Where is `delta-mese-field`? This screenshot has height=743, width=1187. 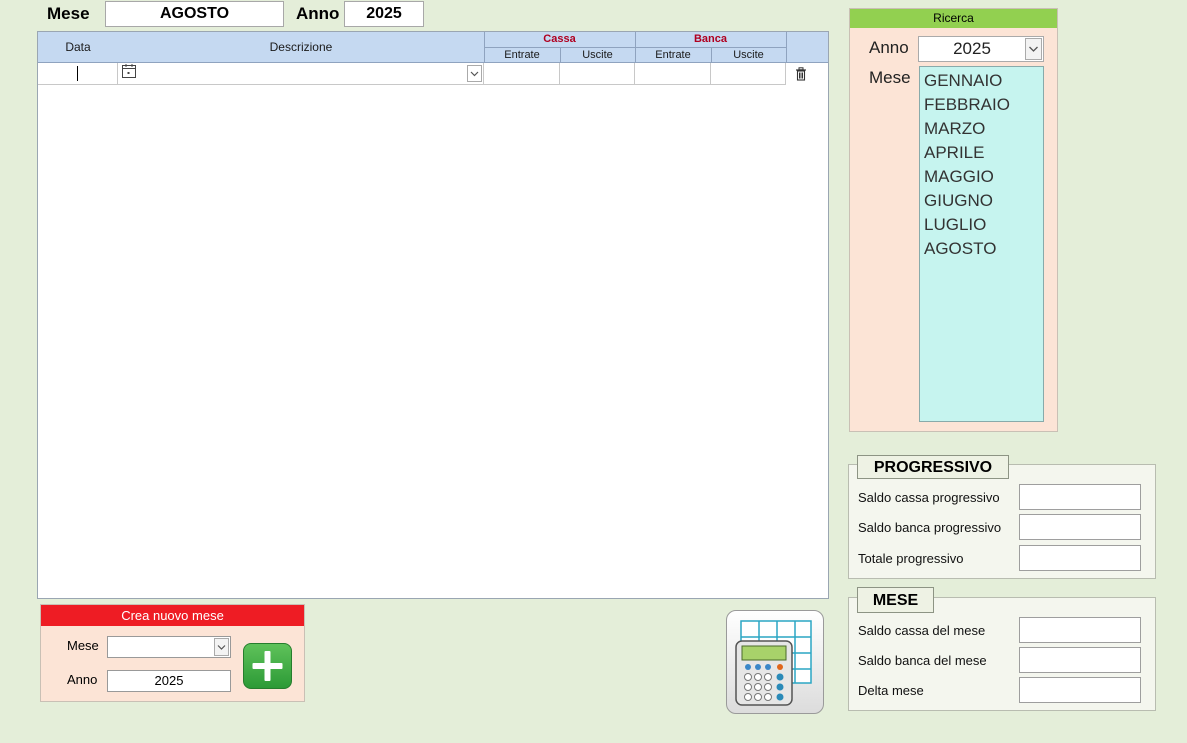 delta-mese-field is located at coordinates (1080, 690).